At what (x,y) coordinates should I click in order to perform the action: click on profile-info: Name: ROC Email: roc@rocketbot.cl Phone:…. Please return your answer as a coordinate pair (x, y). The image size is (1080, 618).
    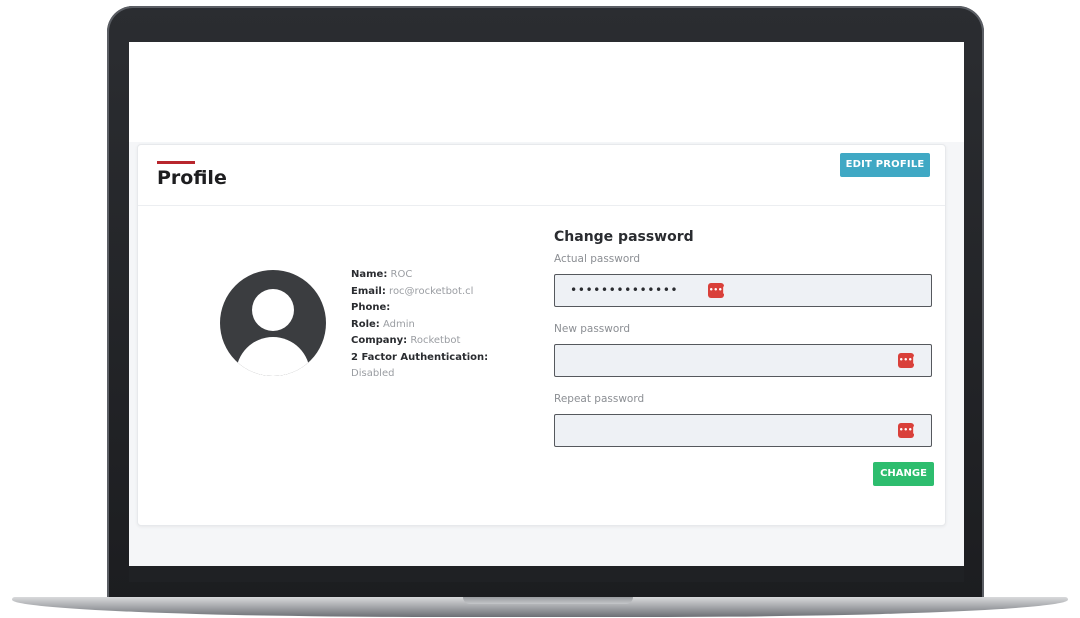
    Looking at the image, I should click on (438, 325).